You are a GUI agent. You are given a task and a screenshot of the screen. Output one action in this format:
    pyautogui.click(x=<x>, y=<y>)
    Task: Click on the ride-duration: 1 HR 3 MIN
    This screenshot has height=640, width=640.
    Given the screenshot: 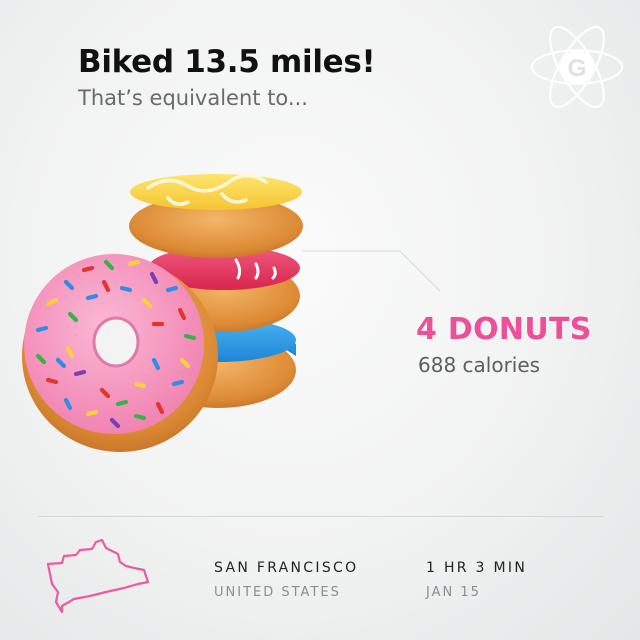 What is the action you would take?
    pyautogui.click(x=477, y=568)
    